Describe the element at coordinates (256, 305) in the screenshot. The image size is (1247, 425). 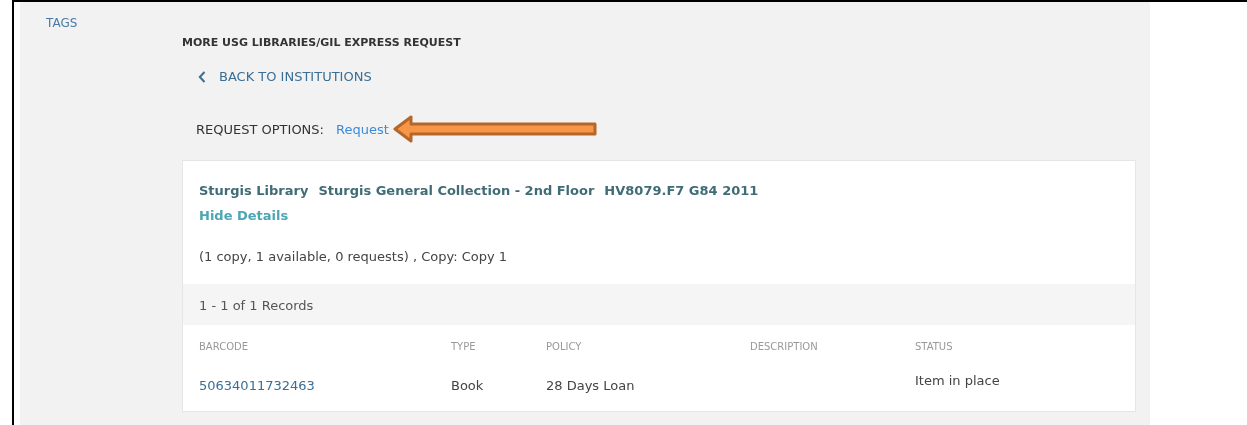
I see `records-count: 1 - 1 of 1 Records` at that location.